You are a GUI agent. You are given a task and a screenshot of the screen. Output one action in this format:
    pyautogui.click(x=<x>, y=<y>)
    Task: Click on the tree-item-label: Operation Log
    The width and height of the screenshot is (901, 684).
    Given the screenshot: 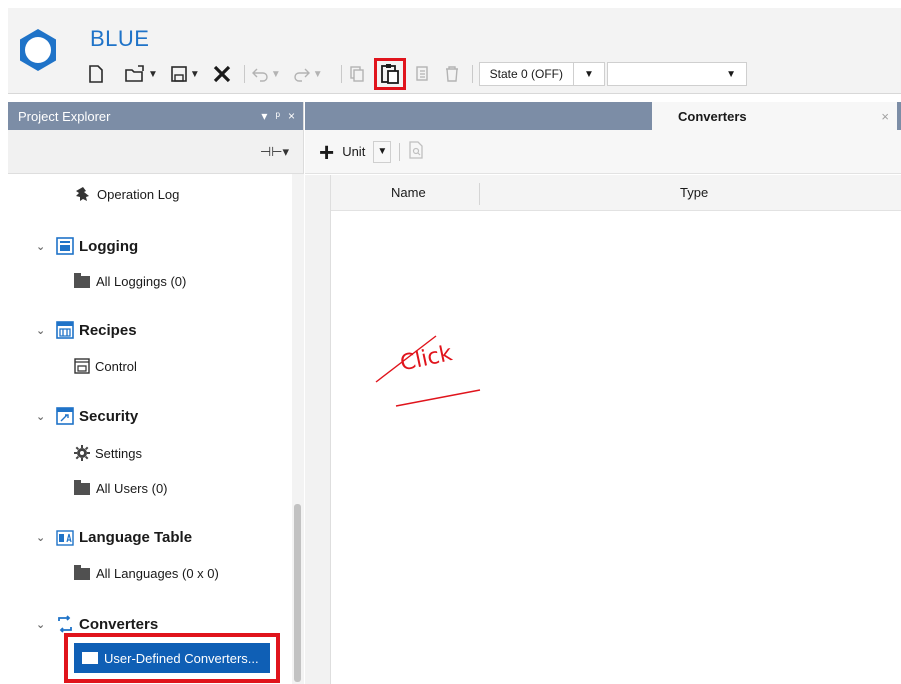 What is the action you would take?
    pyautogui.click(x=138, y=194)
    